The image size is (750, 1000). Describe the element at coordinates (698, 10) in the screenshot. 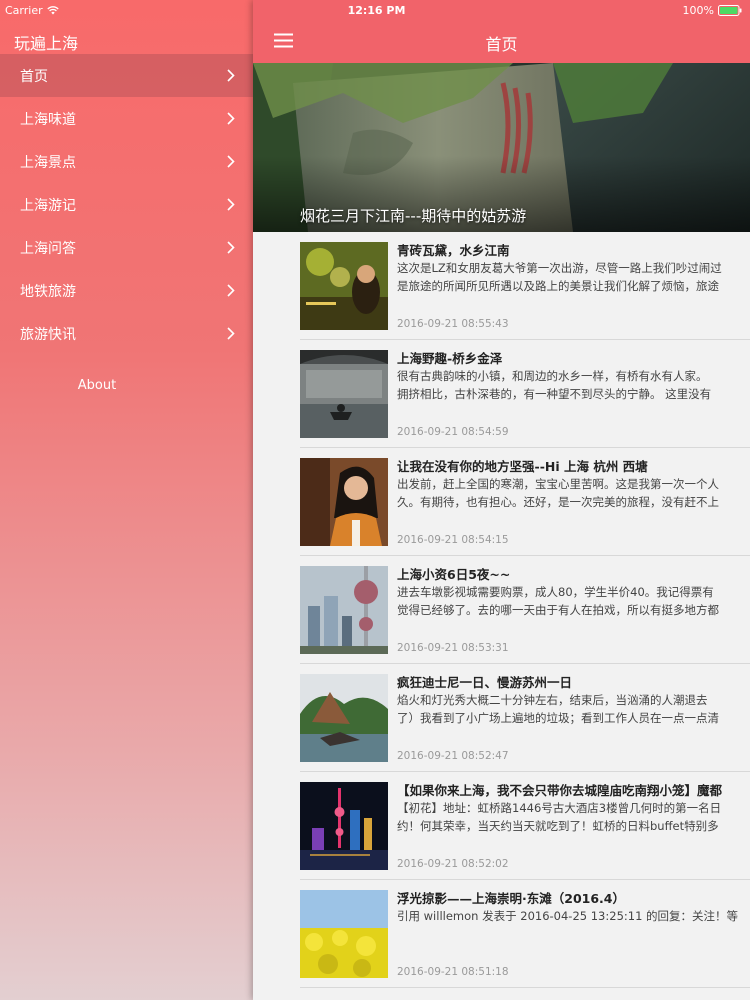

I see `battery-label: 100%` at that location.